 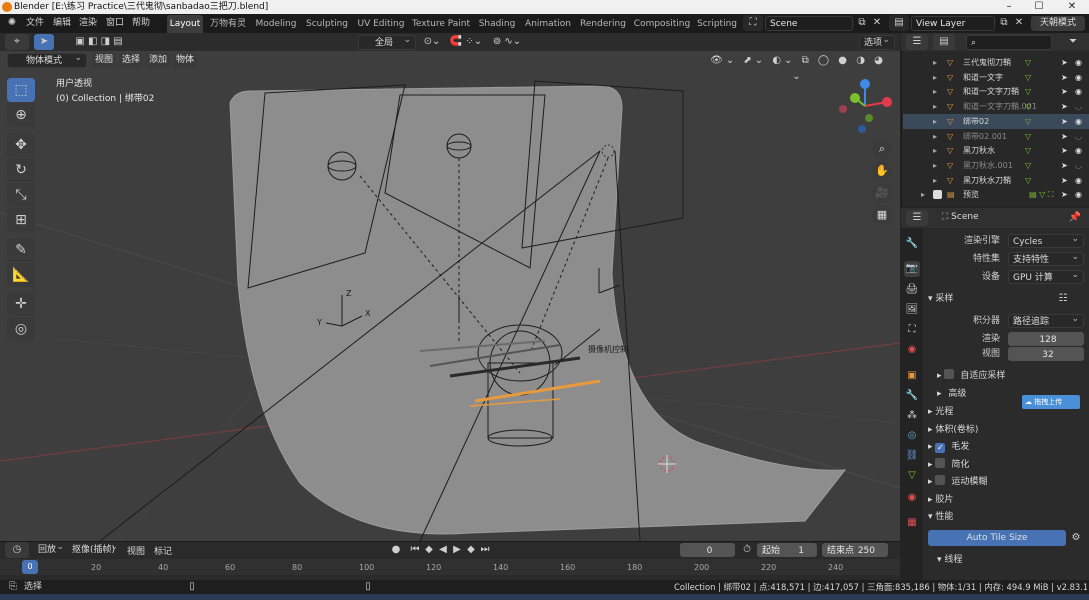 What do you see at coordinates (95, 548) in the screenshot?
I see `keying-dropdown: 抠像(插帧)` at bounding box center [95, 548].